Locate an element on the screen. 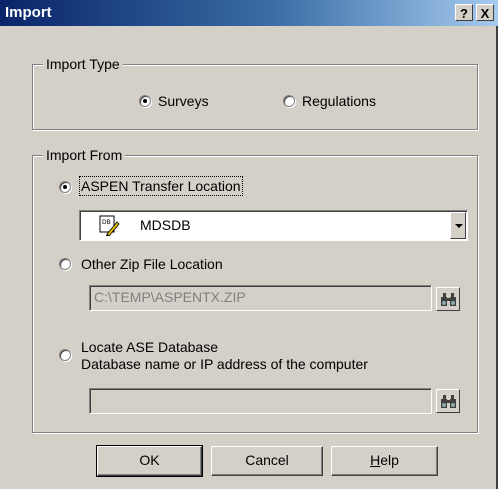 The image size is (500, 489). aspen-transfer-radio is located at coordinates (65, 187).